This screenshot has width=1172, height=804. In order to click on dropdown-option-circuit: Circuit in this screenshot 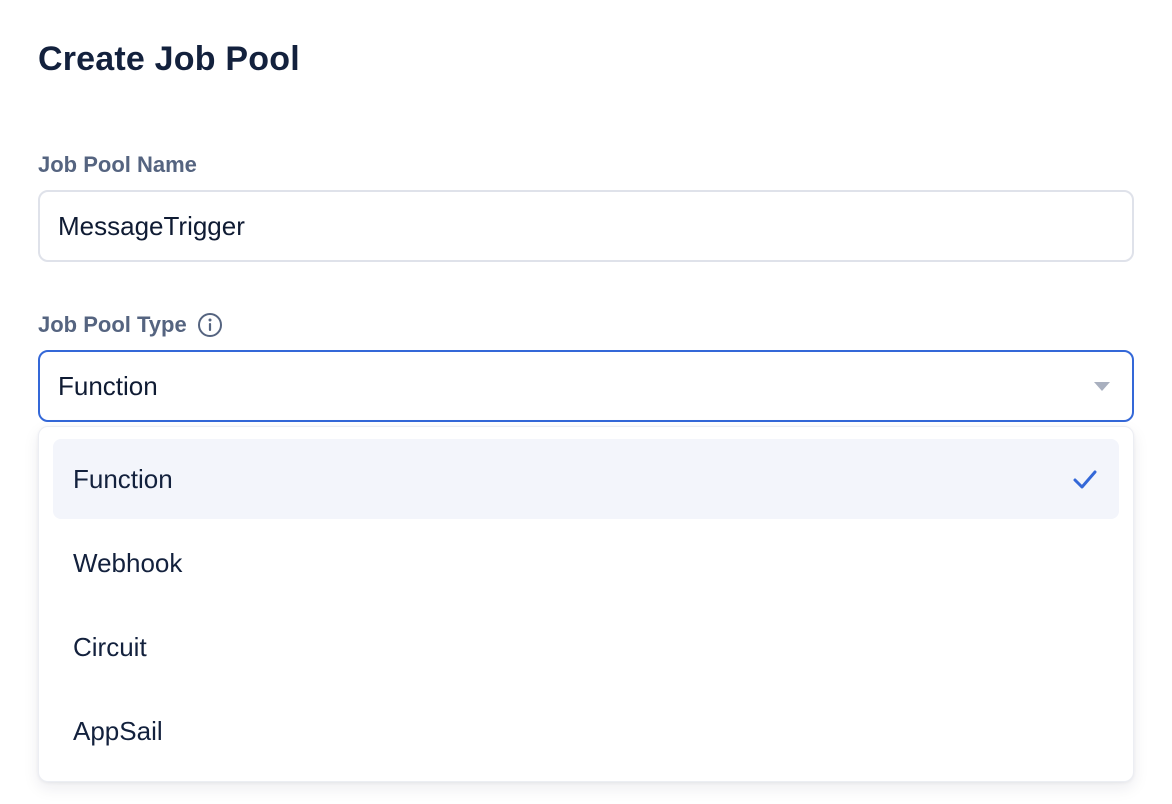, I will do `click(586, 647)`.